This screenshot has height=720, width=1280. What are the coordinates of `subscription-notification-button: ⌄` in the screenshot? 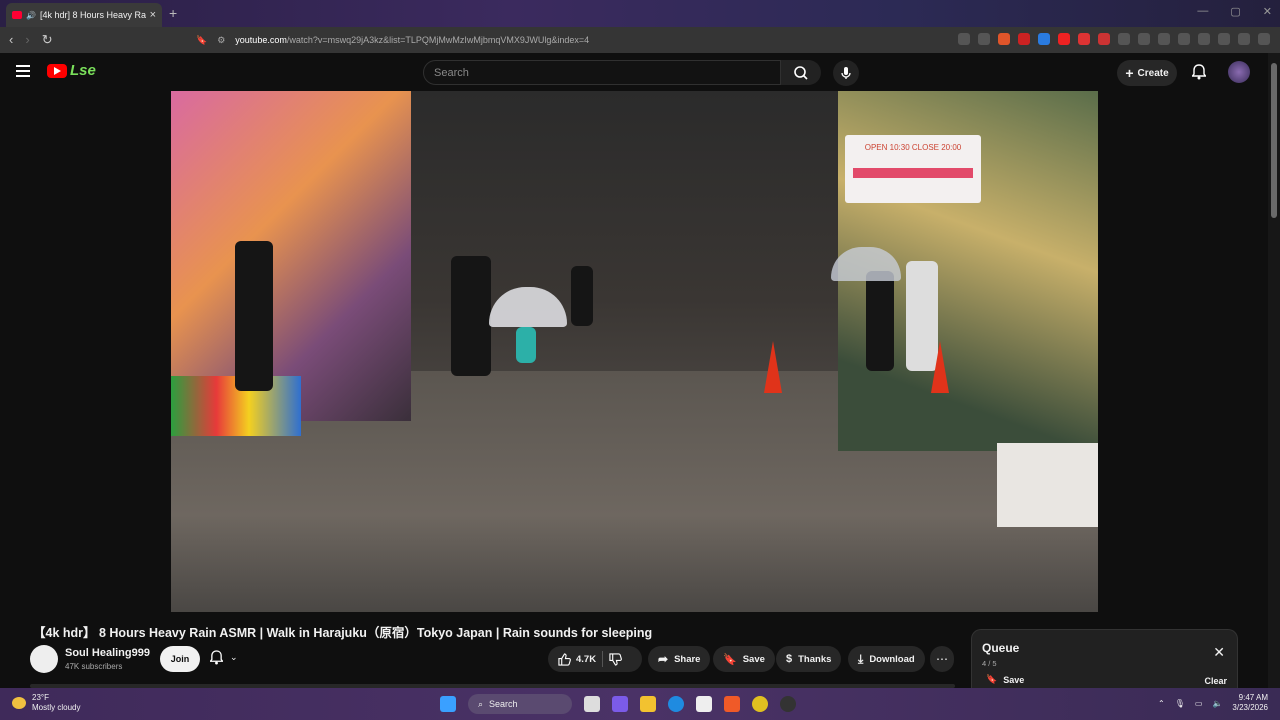 It's located at (224, 657).